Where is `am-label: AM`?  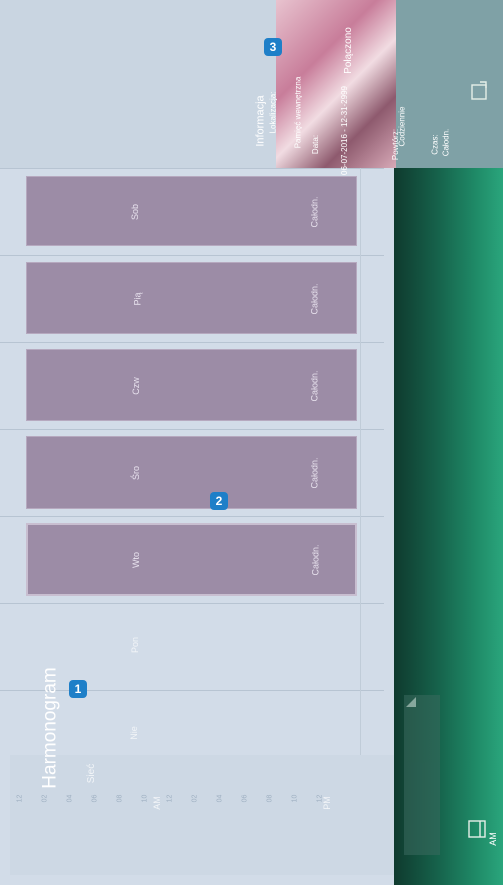 am-label: AM is located at coordinates (156, 803).